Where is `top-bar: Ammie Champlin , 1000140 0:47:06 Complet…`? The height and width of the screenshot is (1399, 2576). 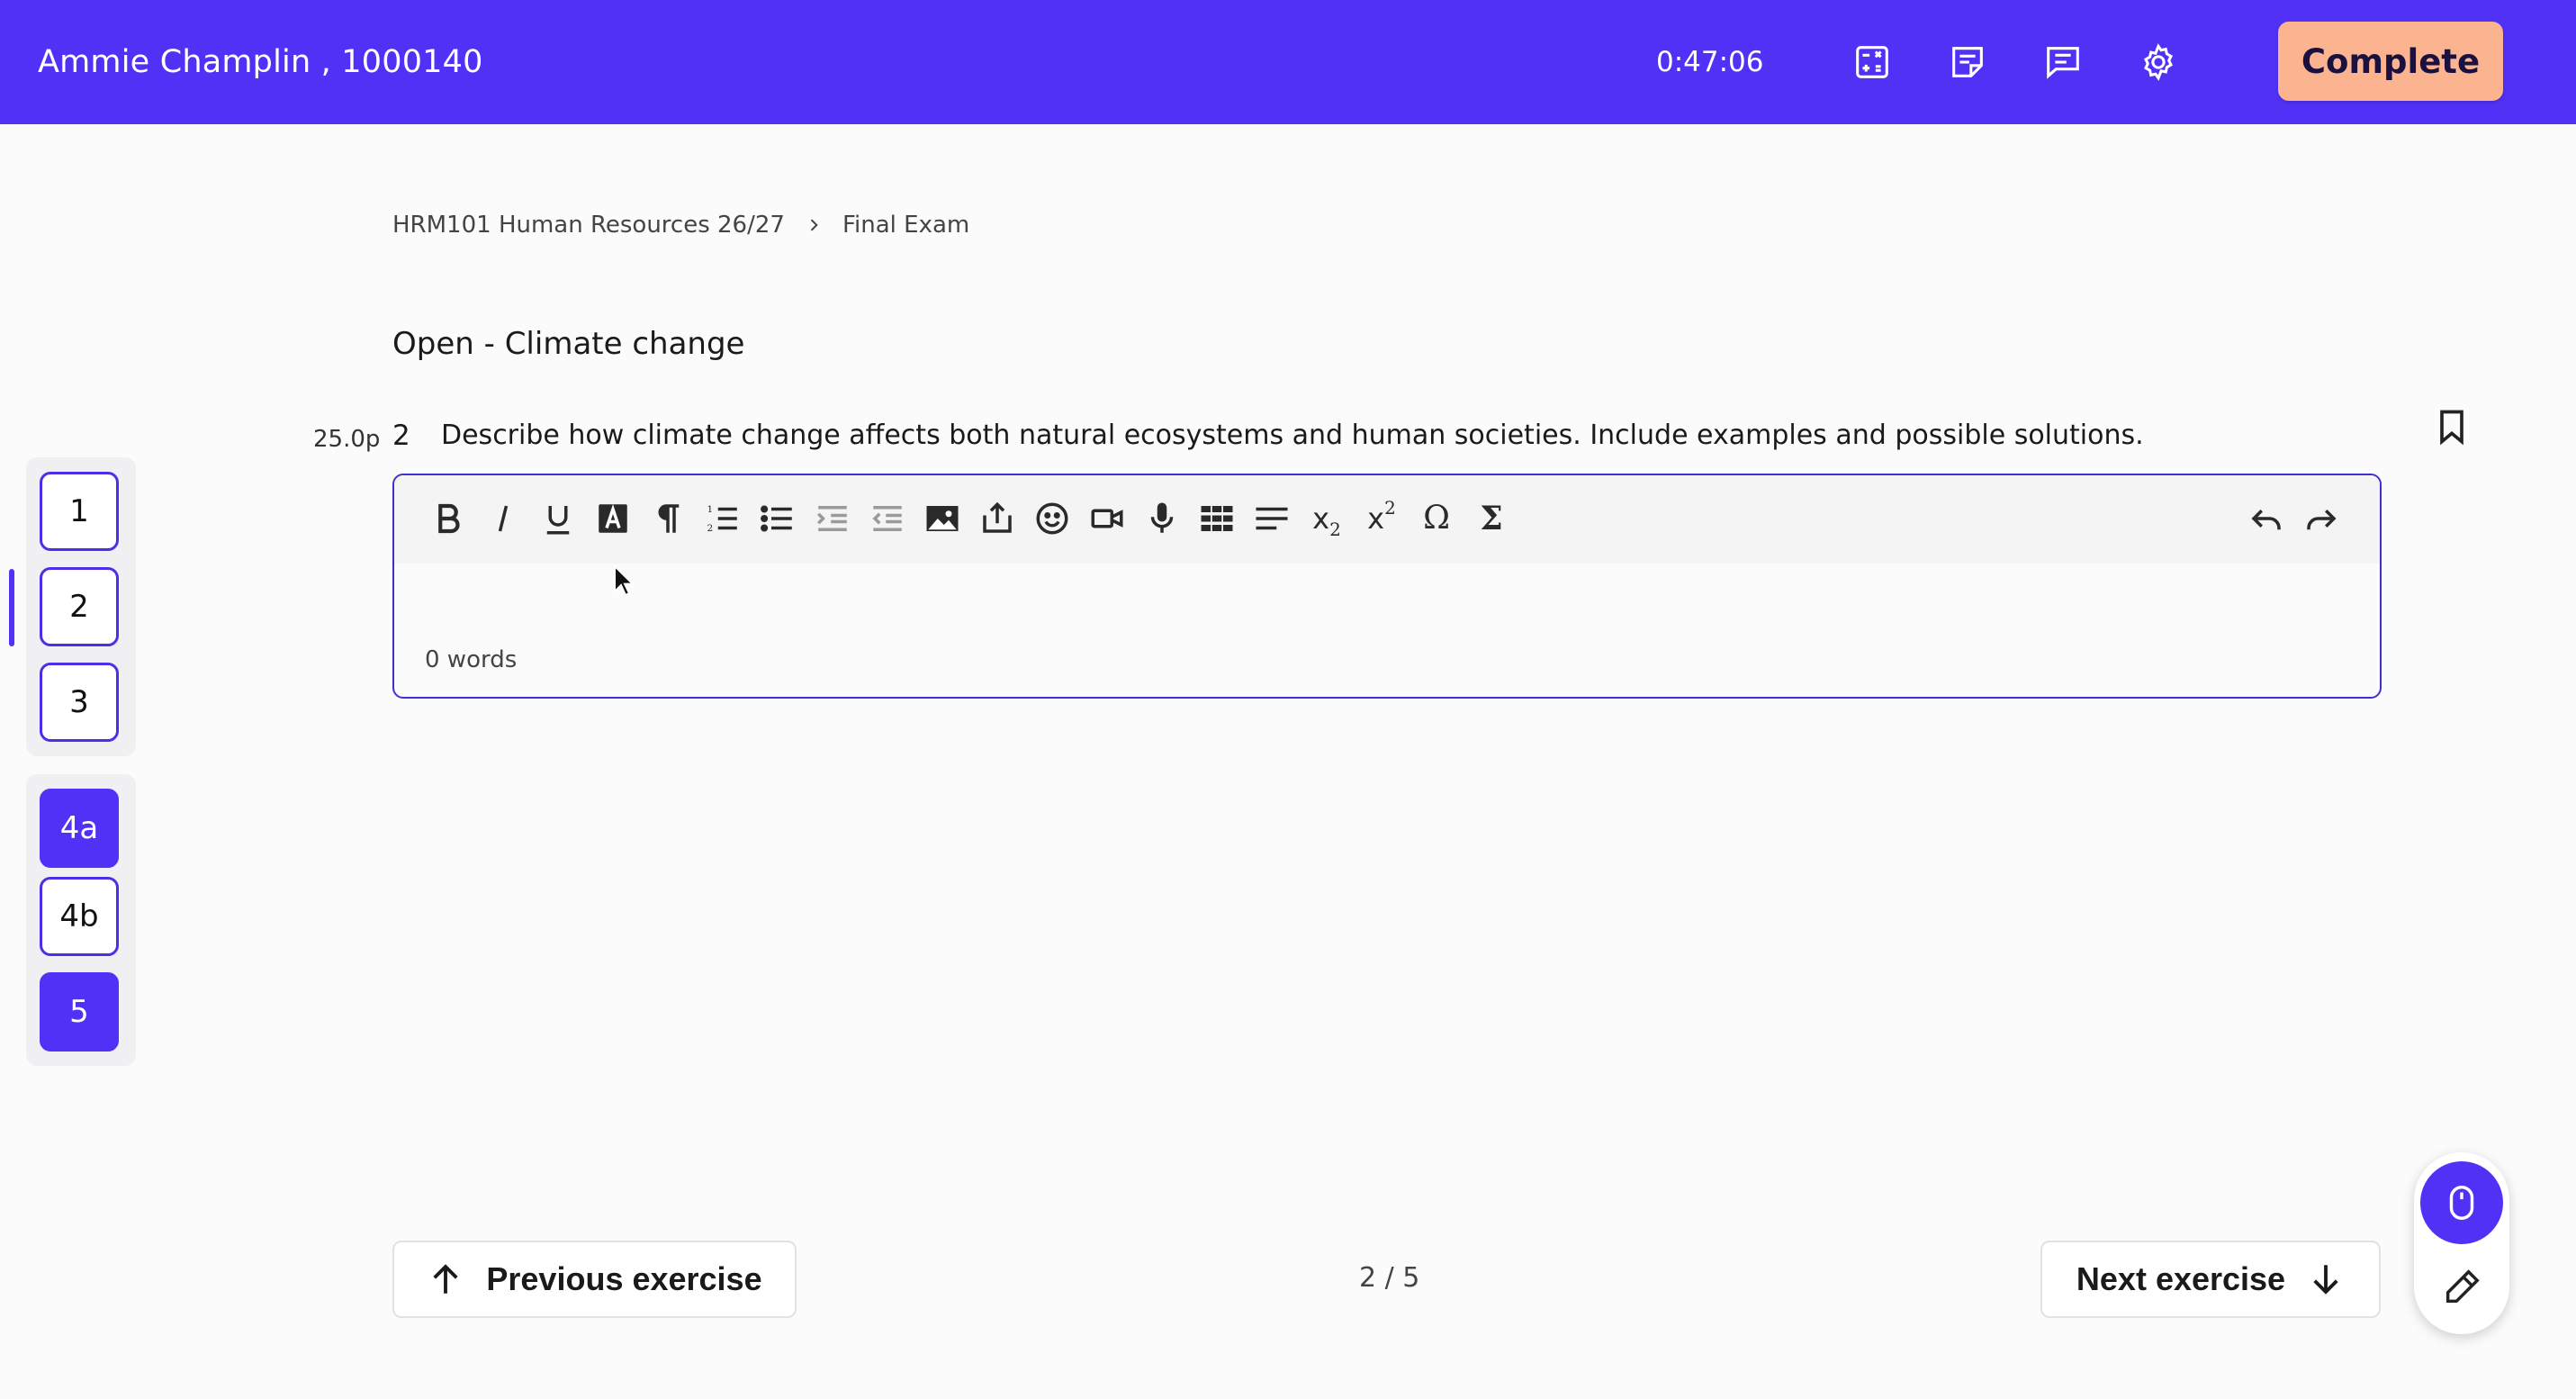
top-bar: Ammie Champlin , 1000140 0:47:06 Complet… is located at coordinates (1288, 62).